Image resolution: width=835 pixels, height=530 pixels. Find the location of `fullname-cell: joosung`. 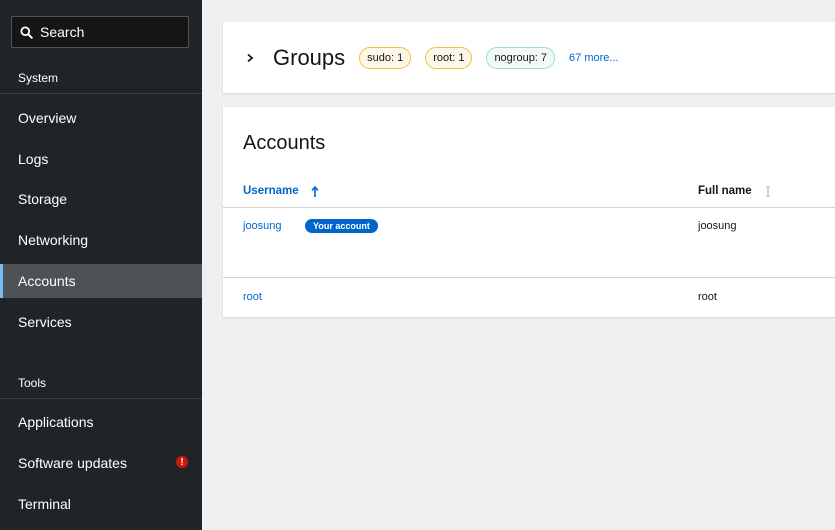

fullname-cell: joosung is located at coordinates (717, 226).